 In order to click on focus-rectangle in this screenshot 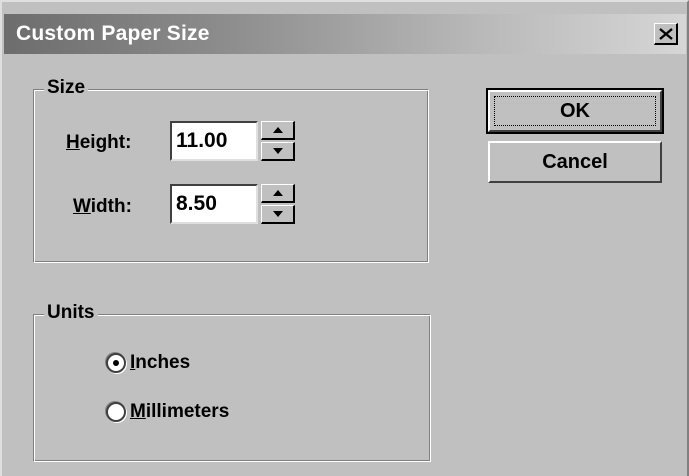, I will do `click(575, 111)`.